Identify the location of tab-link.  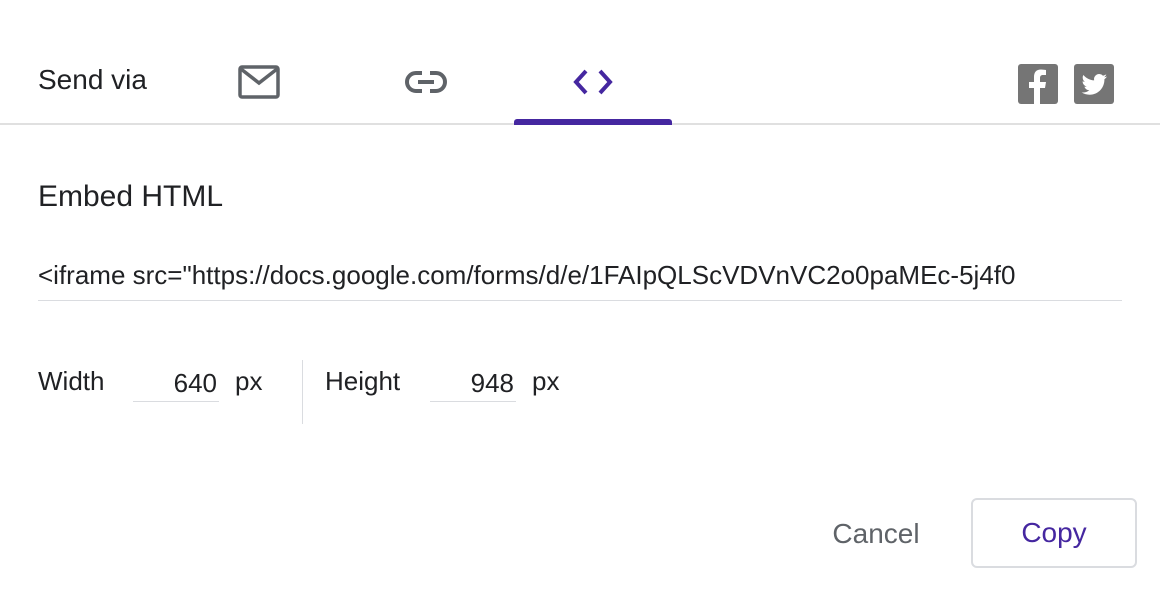
(426, 86).